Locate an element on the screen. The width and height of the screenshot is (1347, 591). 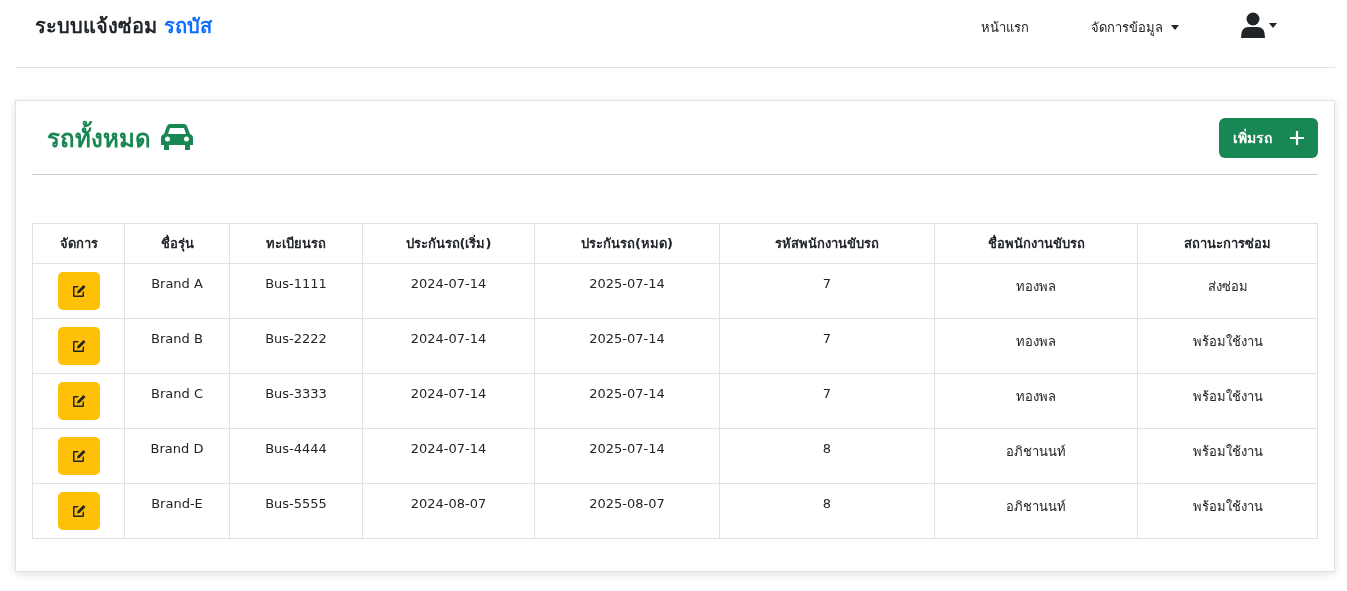
column-header: ประกันรถ(หมด) is located at coordinates (627, 243).